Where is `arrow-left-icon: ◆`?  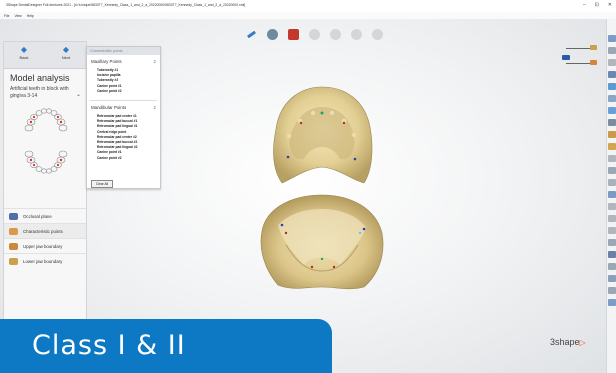 arrow-left-icon: ◆ is located at coordinates (24, 49).